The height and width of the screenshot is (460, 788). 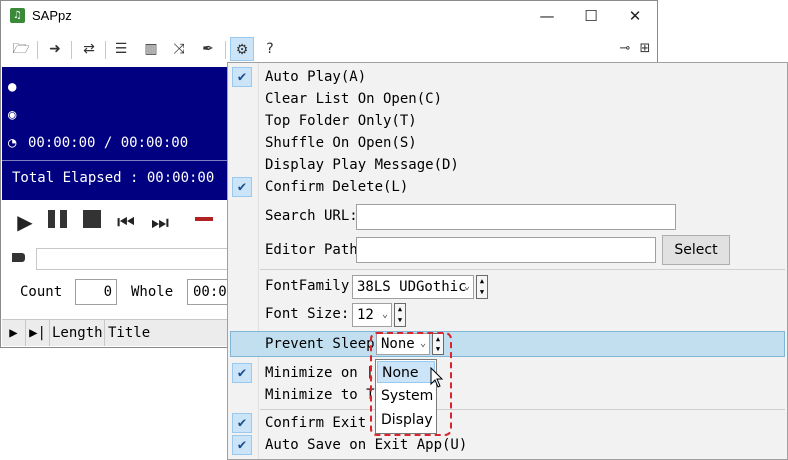 What do you see at coordinates (52, 15) in the screenshot?
I see `window-title: SAPpz` at bounding box center [52, 15].